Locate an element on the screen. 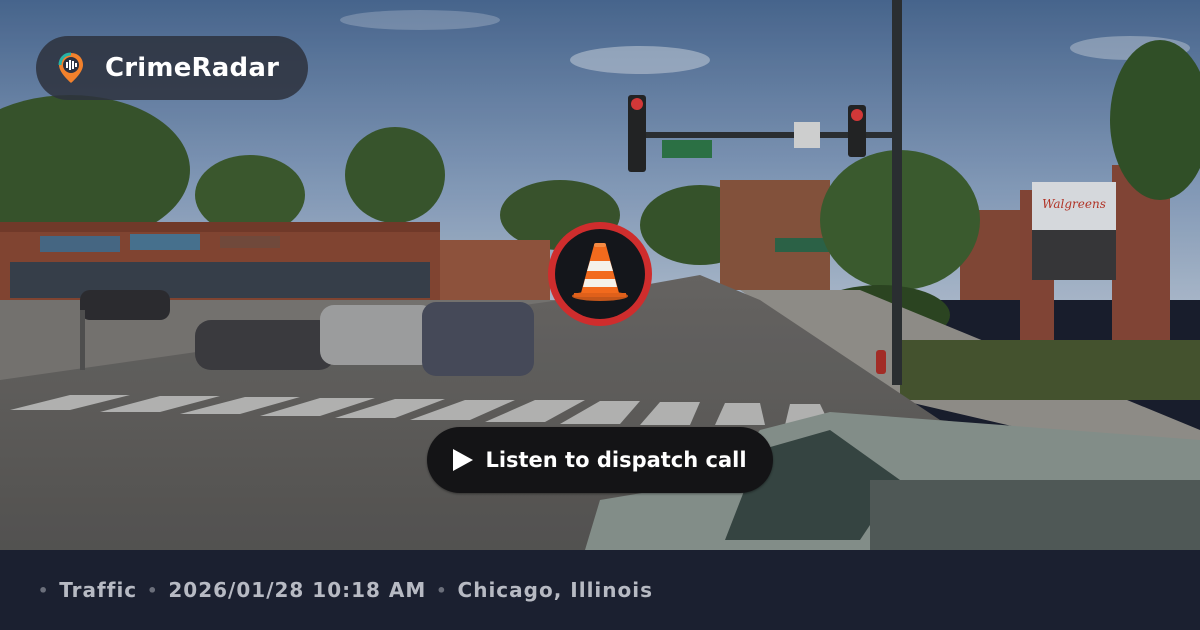 This screenshot has height=630, width=1200. incident-location: Chicago, Illinois is located at coordinates (555, 590).